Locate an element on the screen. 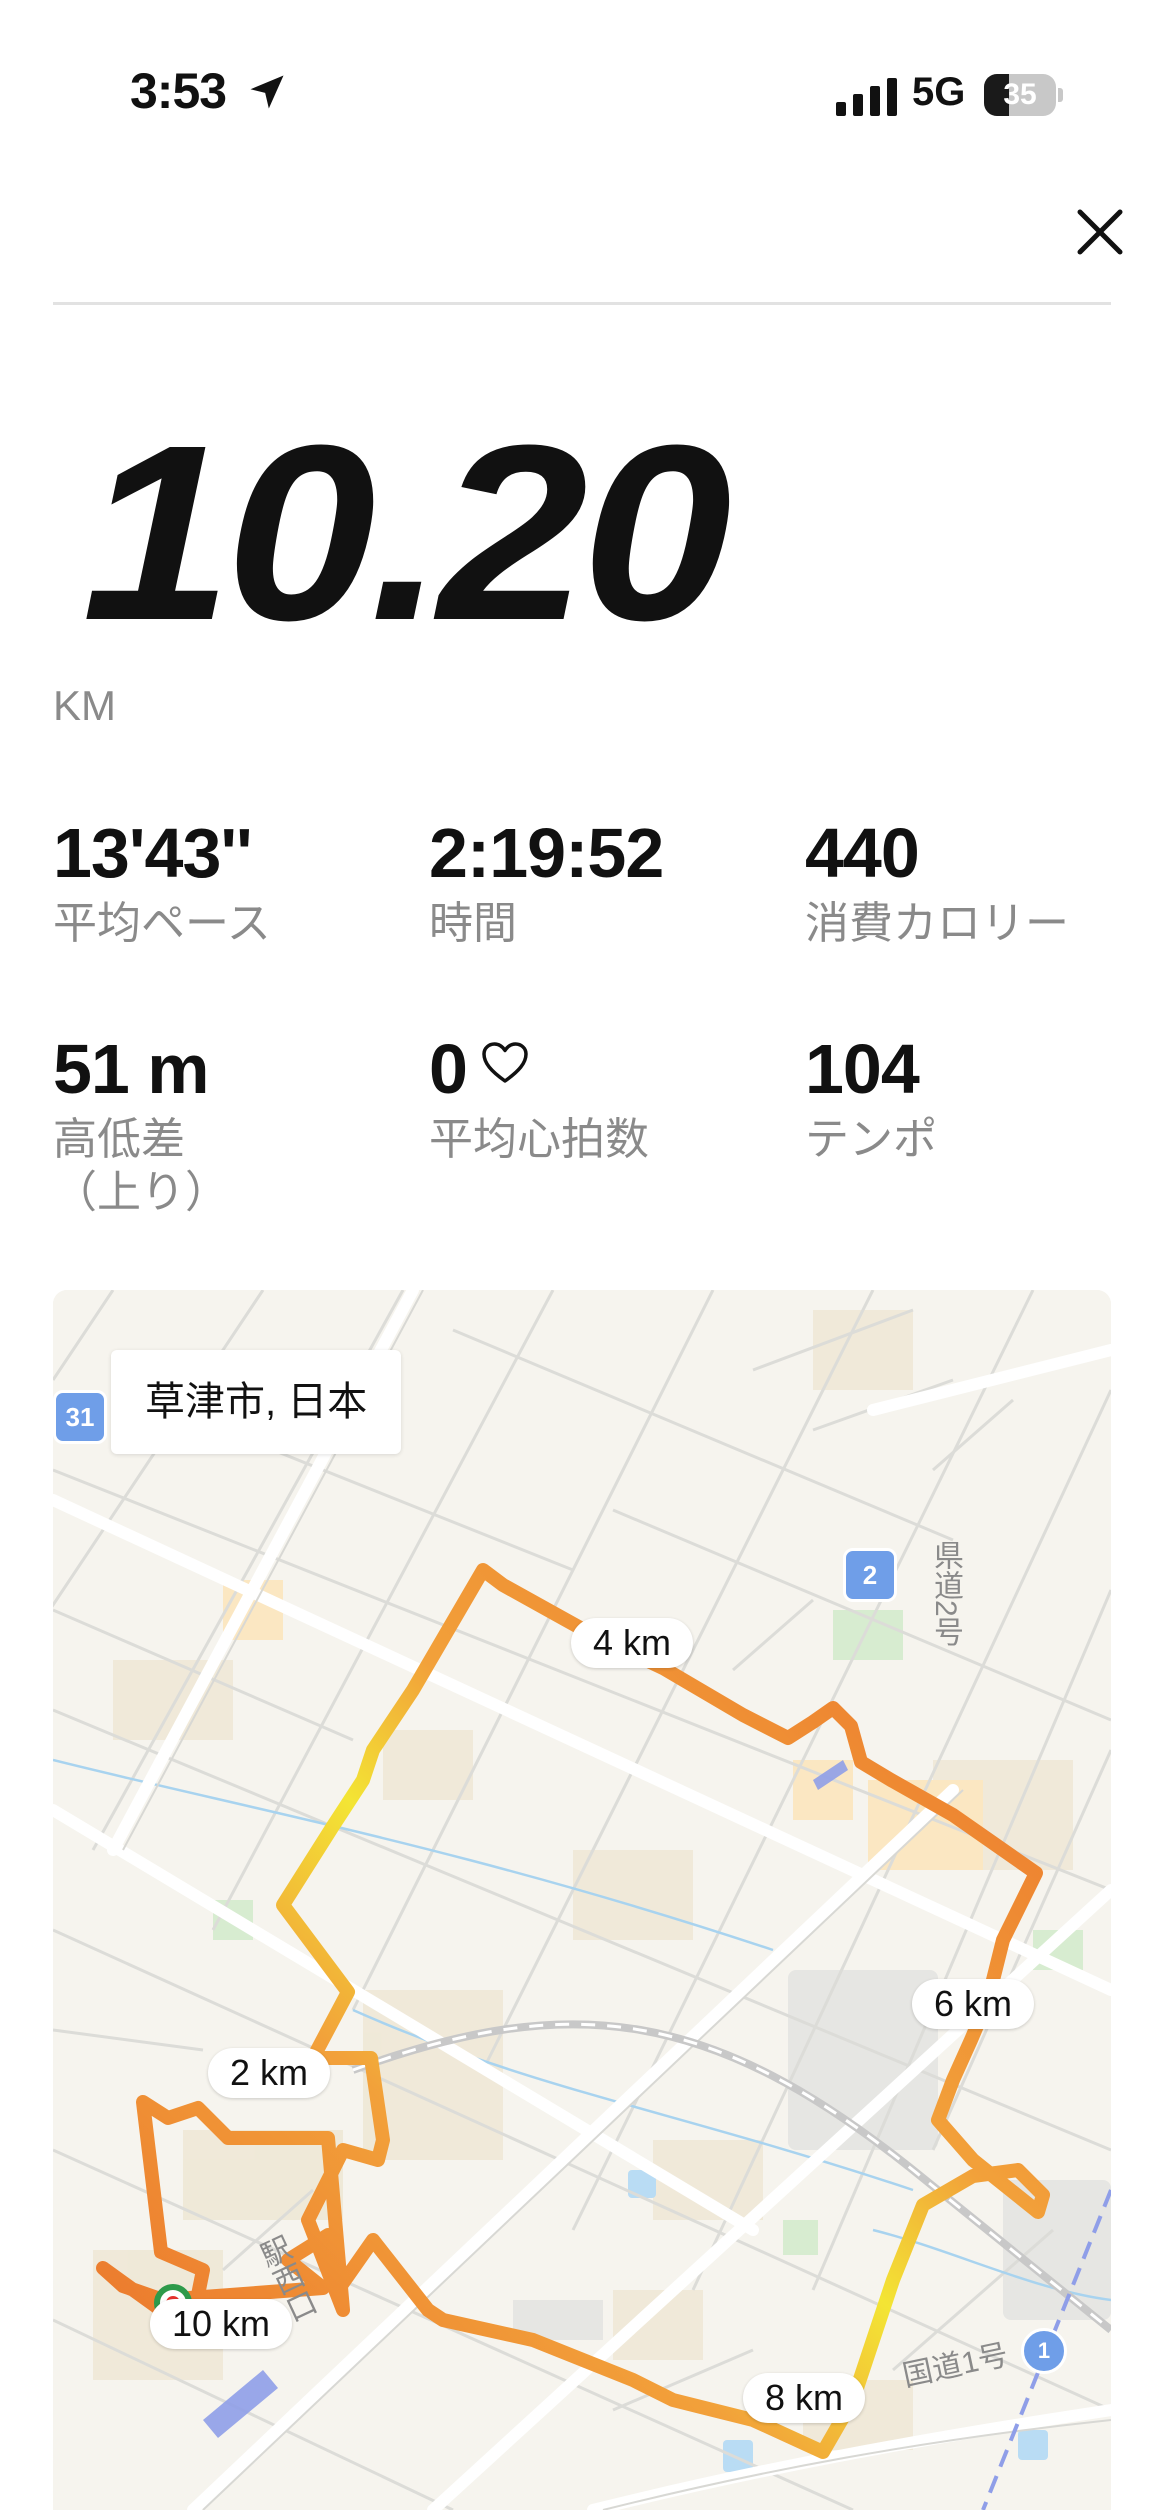 The width and height of the screenshot is (1152, 2510). stat-value: 0 is located at coordinates (448, 1069).